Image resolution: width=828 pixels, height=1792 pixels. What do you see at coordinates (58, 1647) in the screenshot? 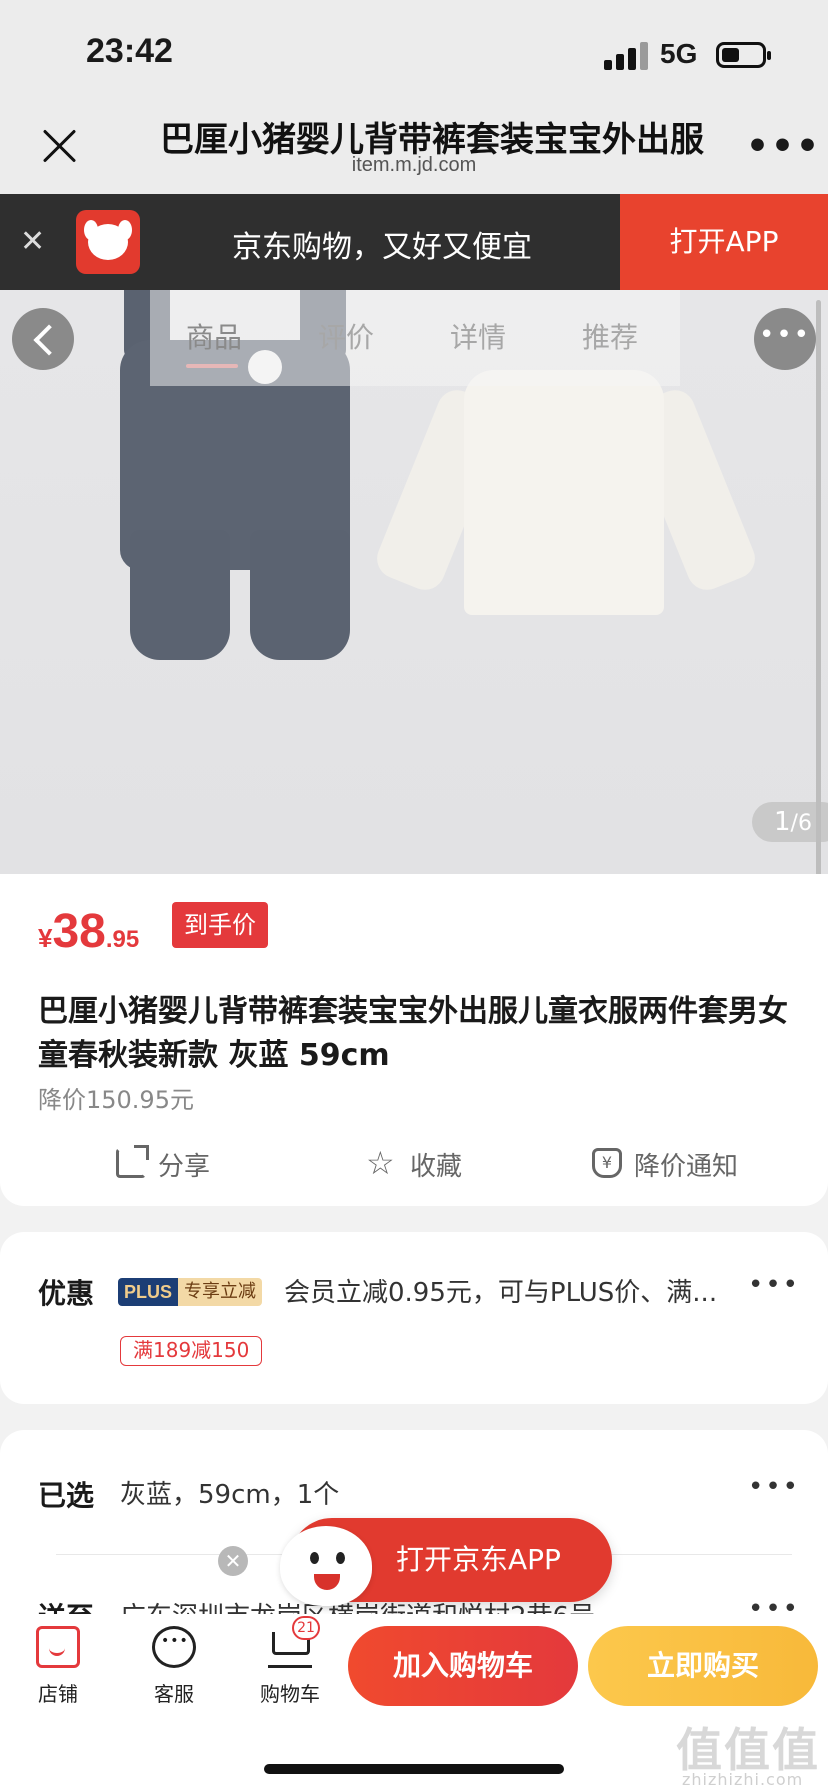
I see `store-icon` at bounding box center [58, 1647].